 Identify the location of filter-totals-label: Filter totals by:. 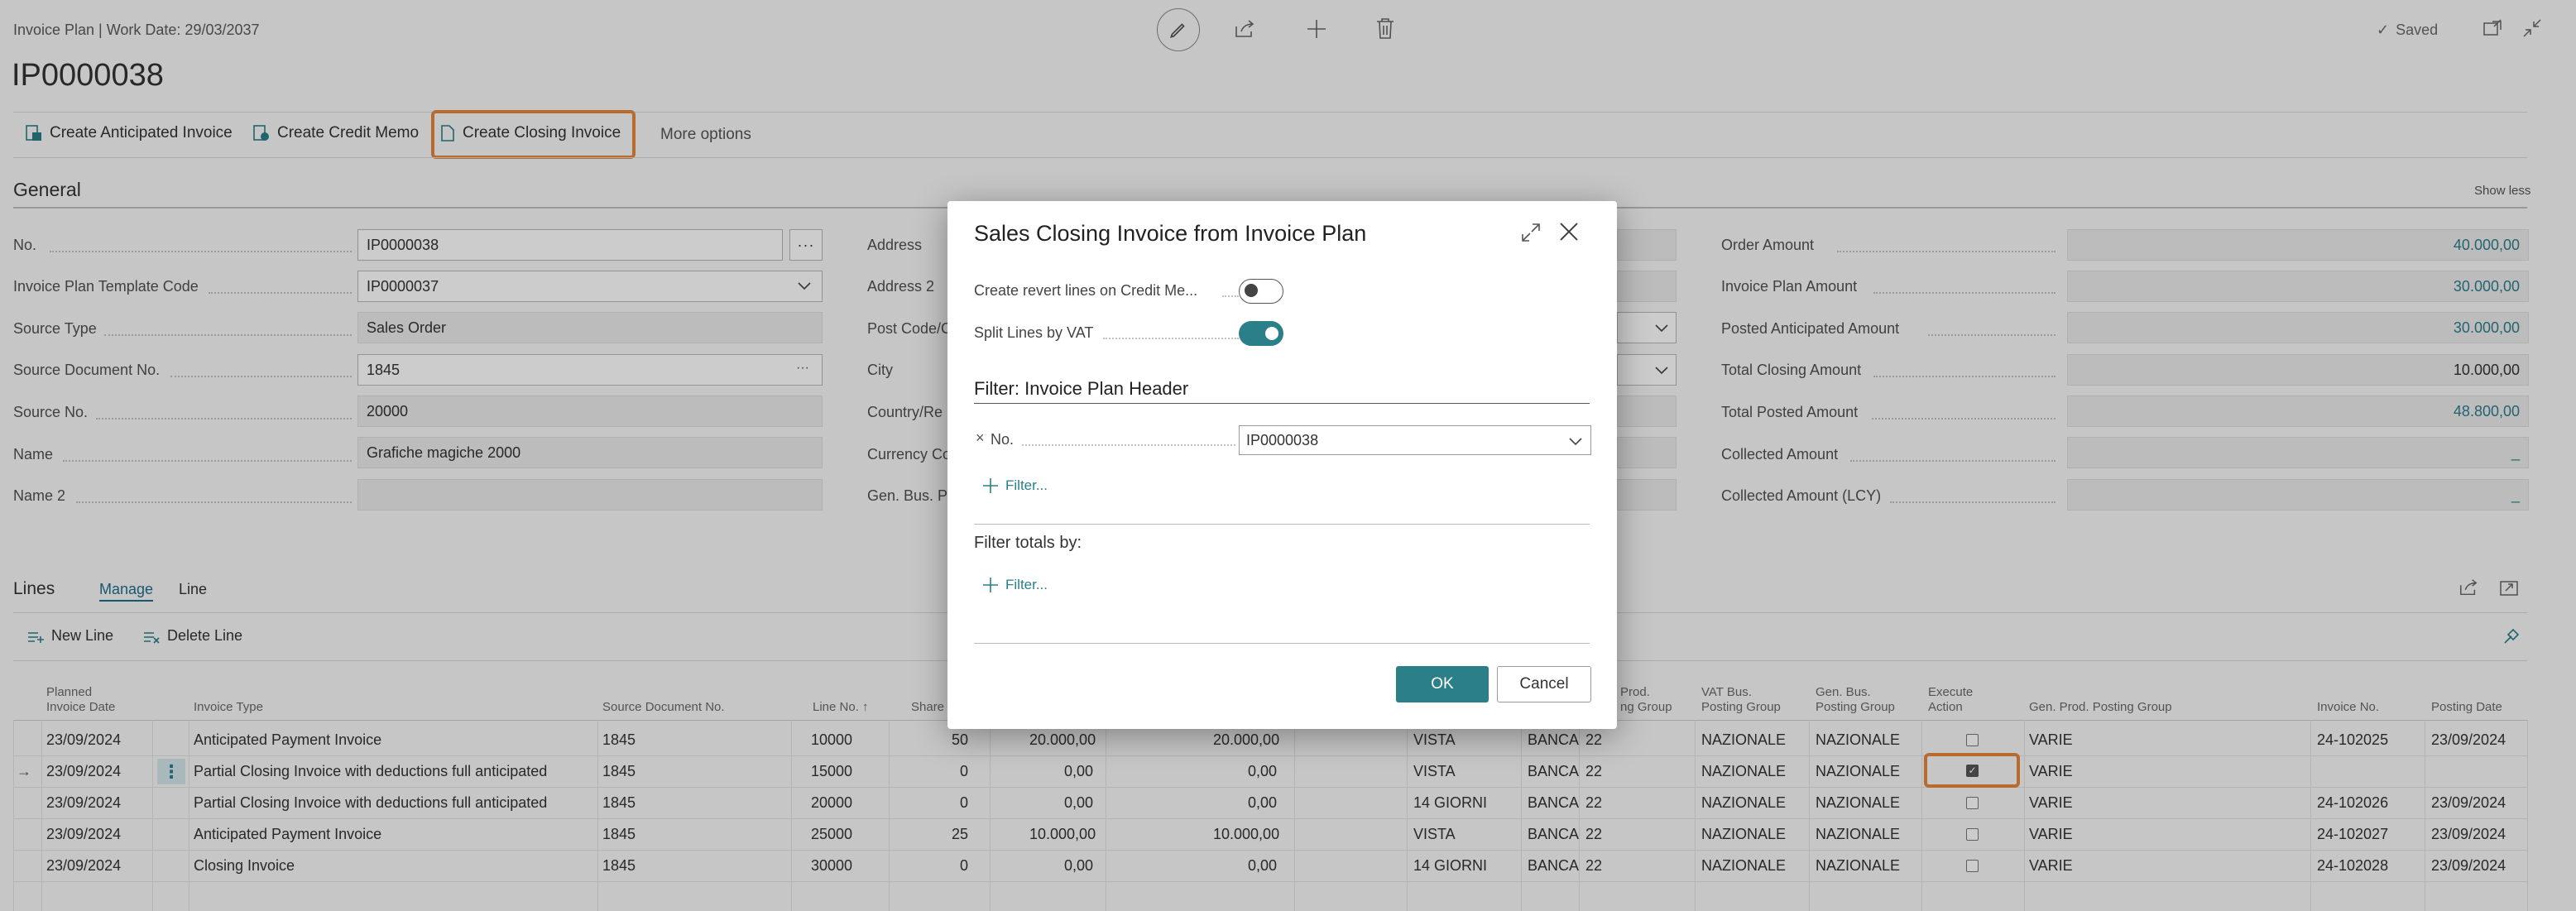
(1028, 543).